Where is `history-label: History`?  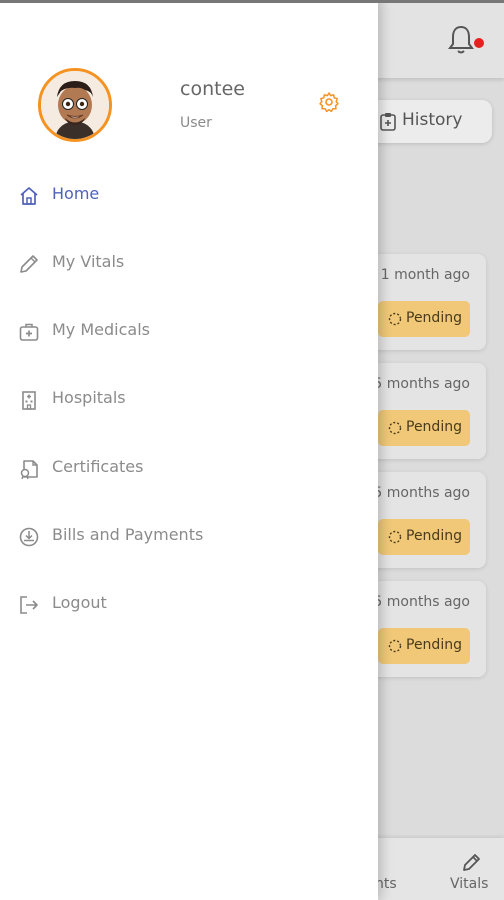 history-label: History is located at coordinates (432, 120).